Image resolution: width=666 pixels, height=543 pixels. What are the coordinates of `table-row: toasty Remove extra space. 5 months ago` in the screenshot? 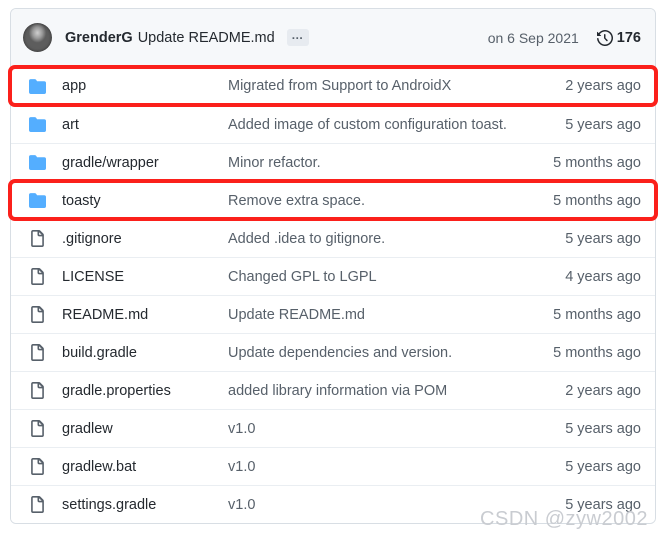 It's located at (333, 200).